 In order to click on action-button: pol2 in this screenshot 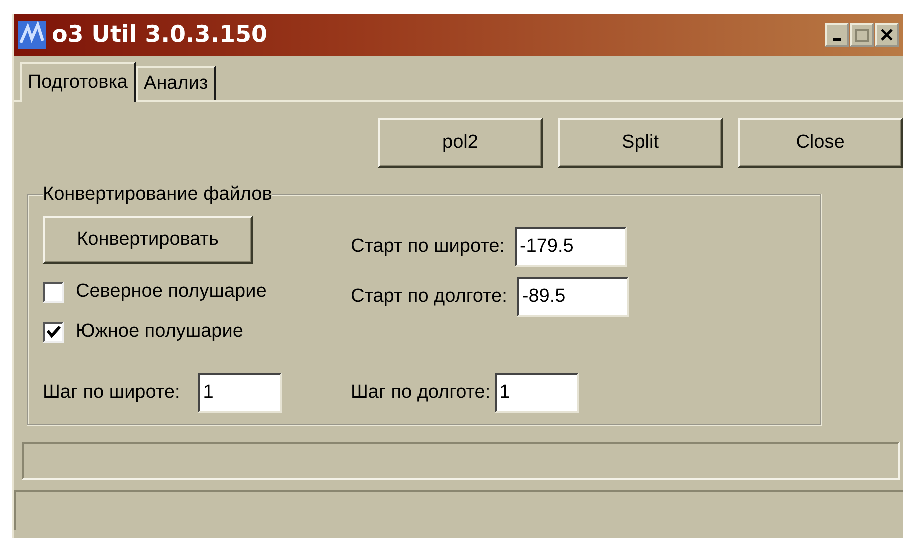, I will do `click(460, 143)`.